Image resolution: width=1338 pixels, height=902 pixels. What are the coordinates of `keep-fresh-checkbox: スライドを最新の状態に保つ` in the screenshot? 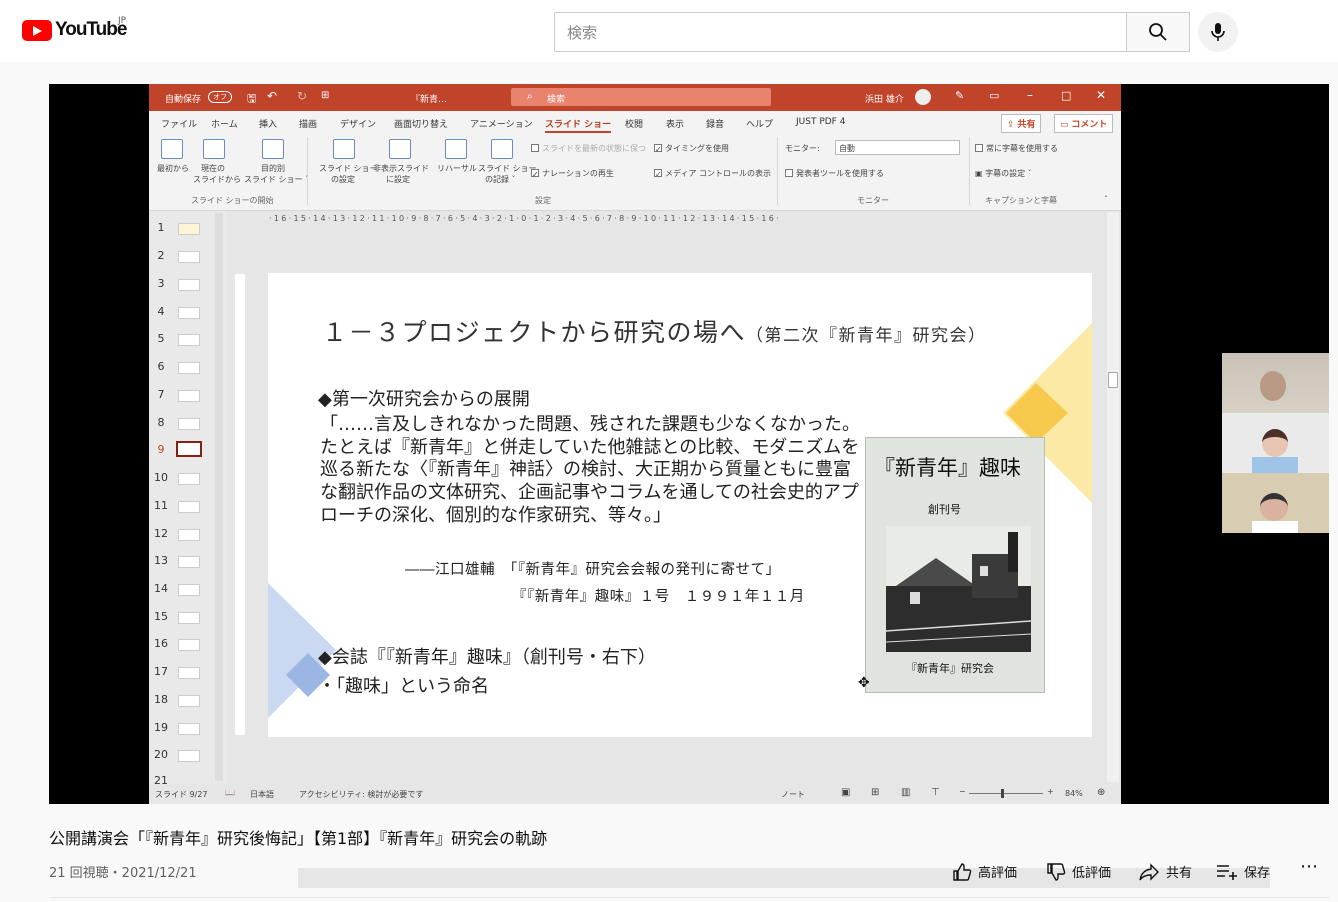 It's located at (588, 148).